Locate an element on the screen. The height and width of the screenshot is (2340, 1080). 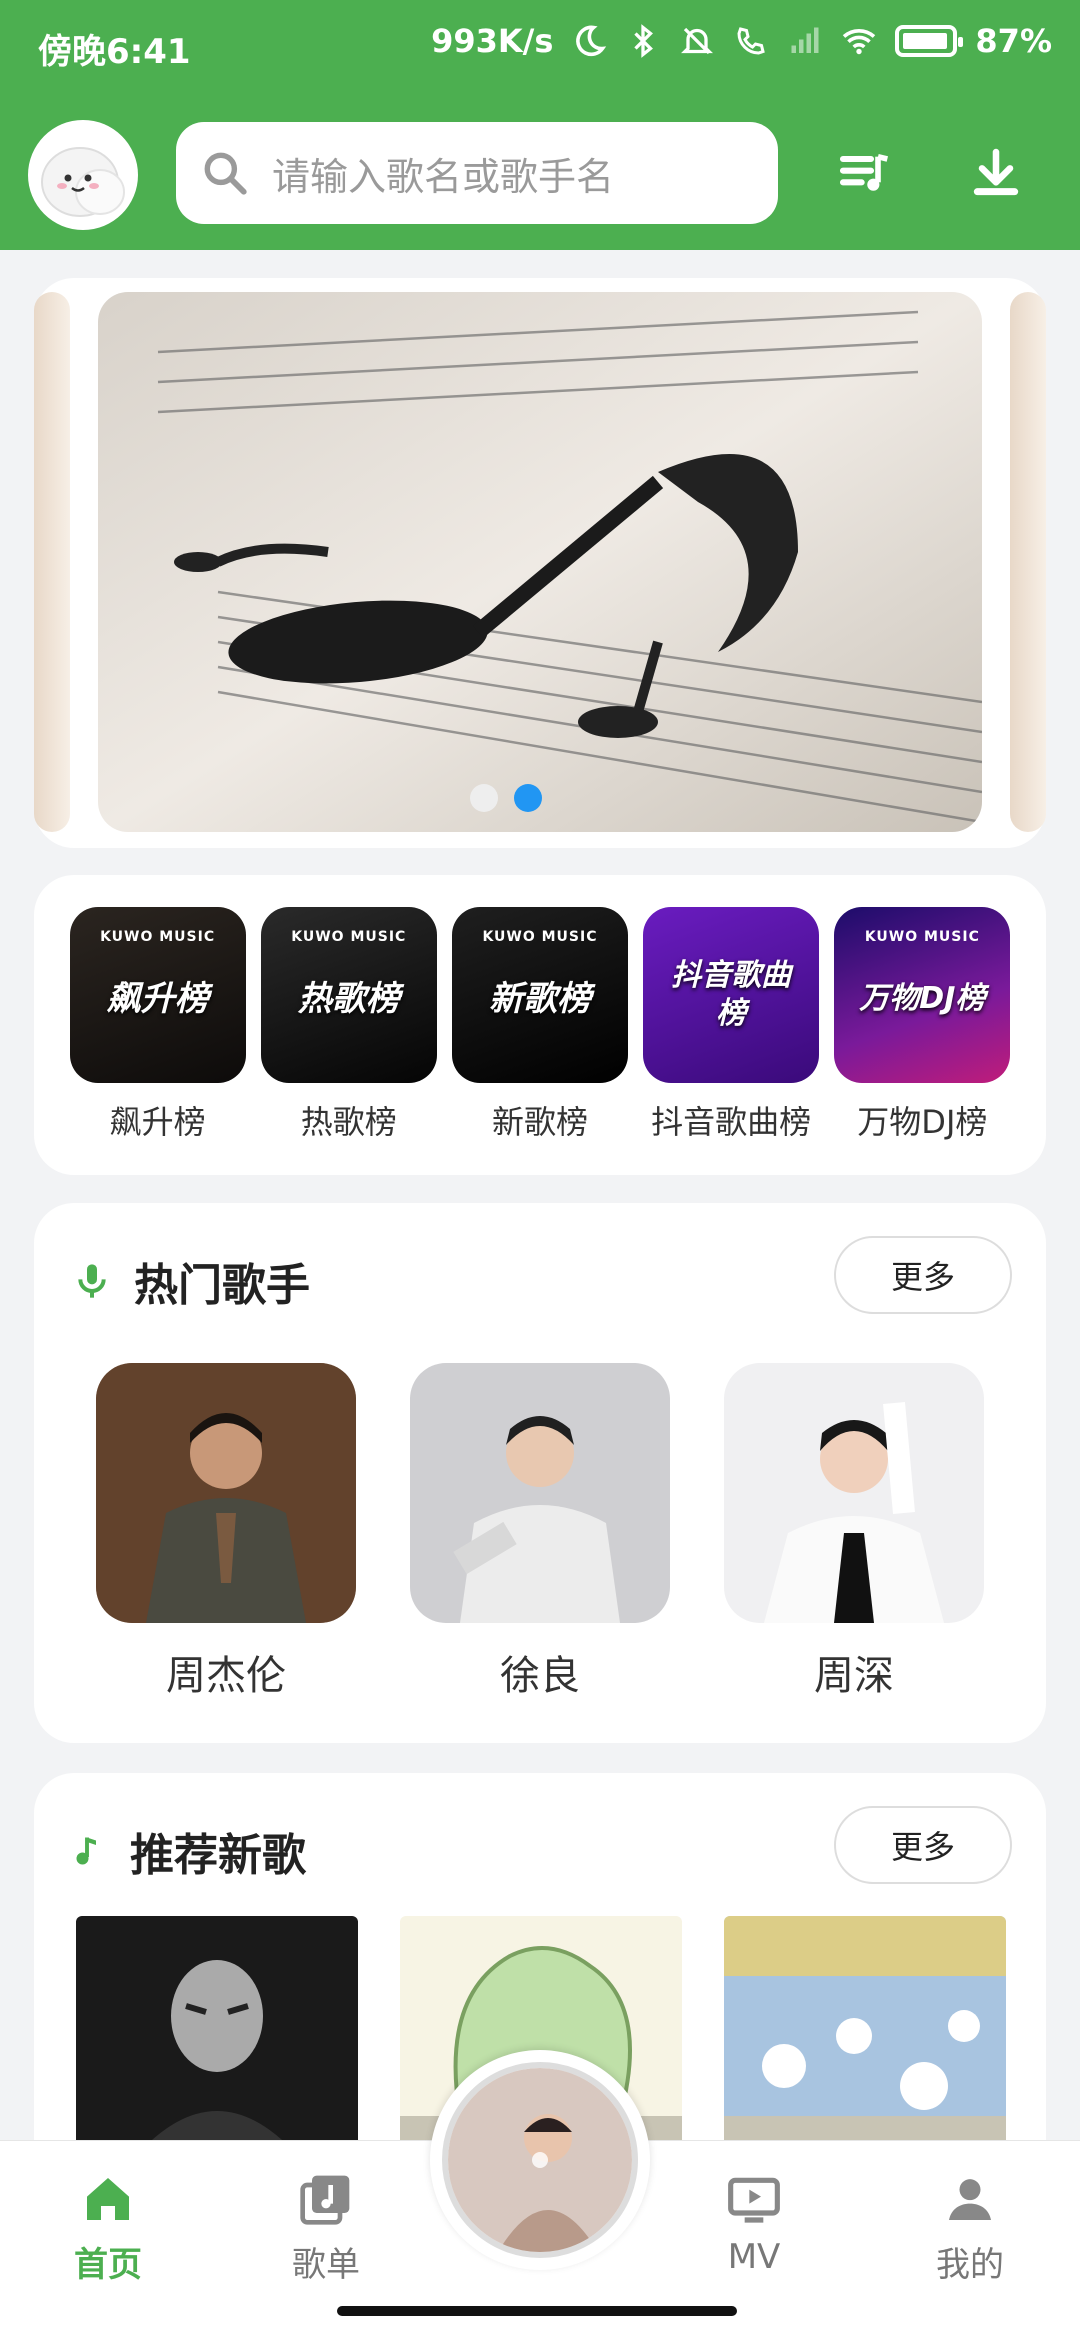
nav-label: MV is located at coordinates (754, 2257).